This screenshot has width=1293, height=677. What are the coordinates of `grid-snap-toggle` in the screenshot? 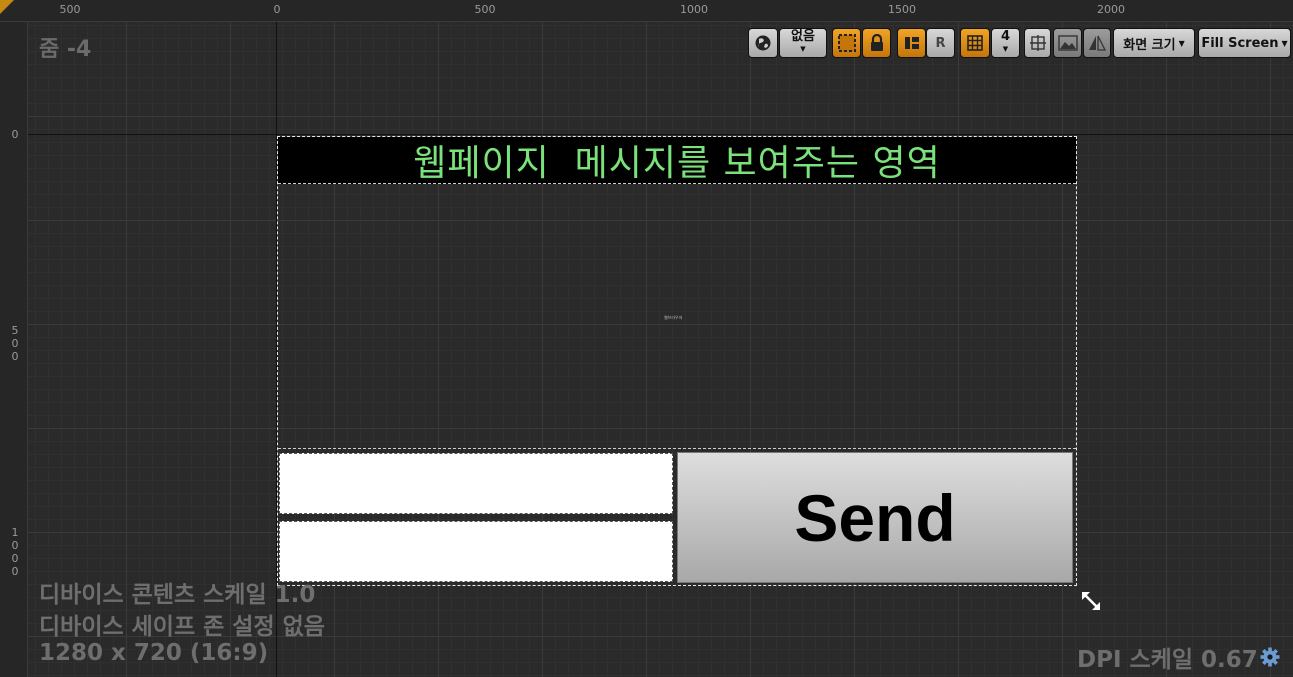 It's located at (975, 43).